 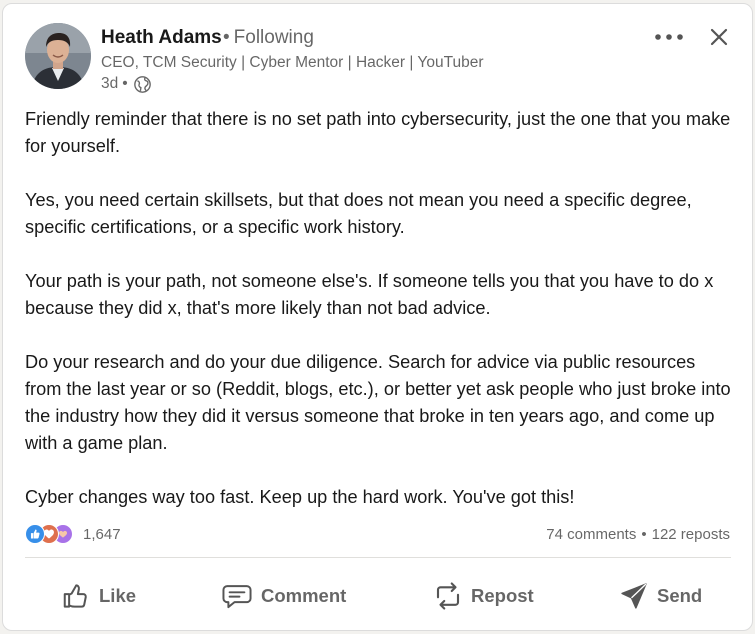 What do you see at coordinates (634, 596) in the screenshot?
I see `send-icon` at bounding box center [634, 596].